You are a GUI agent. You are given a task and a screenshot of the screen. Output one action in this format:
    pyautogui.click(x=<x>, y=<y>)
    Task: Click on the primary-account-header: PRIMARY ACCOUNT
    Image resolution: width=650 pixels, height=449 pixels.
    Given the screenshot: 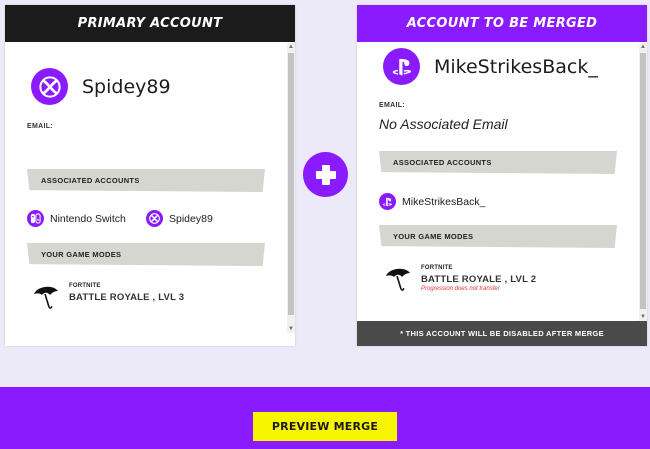 What is the action you would take?
    pyautogui.click(x=150, y=23)
    